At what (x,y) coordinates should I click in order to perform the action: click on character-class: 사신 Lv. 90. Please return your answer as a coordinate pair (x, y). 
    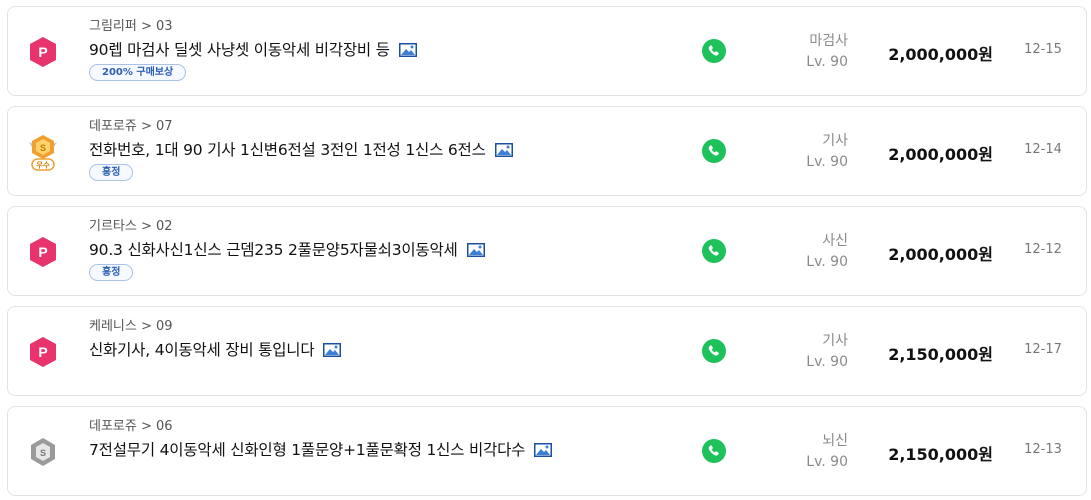
    Looking at the image, I should click on (808, 252).